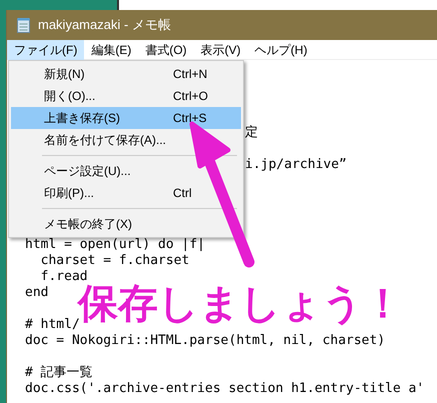 The width and height of the screenshot is (437, 403). I want to click on code-line: doc = Nokogiri::HTML.parse(html, nil, charset), so click(205, 340).